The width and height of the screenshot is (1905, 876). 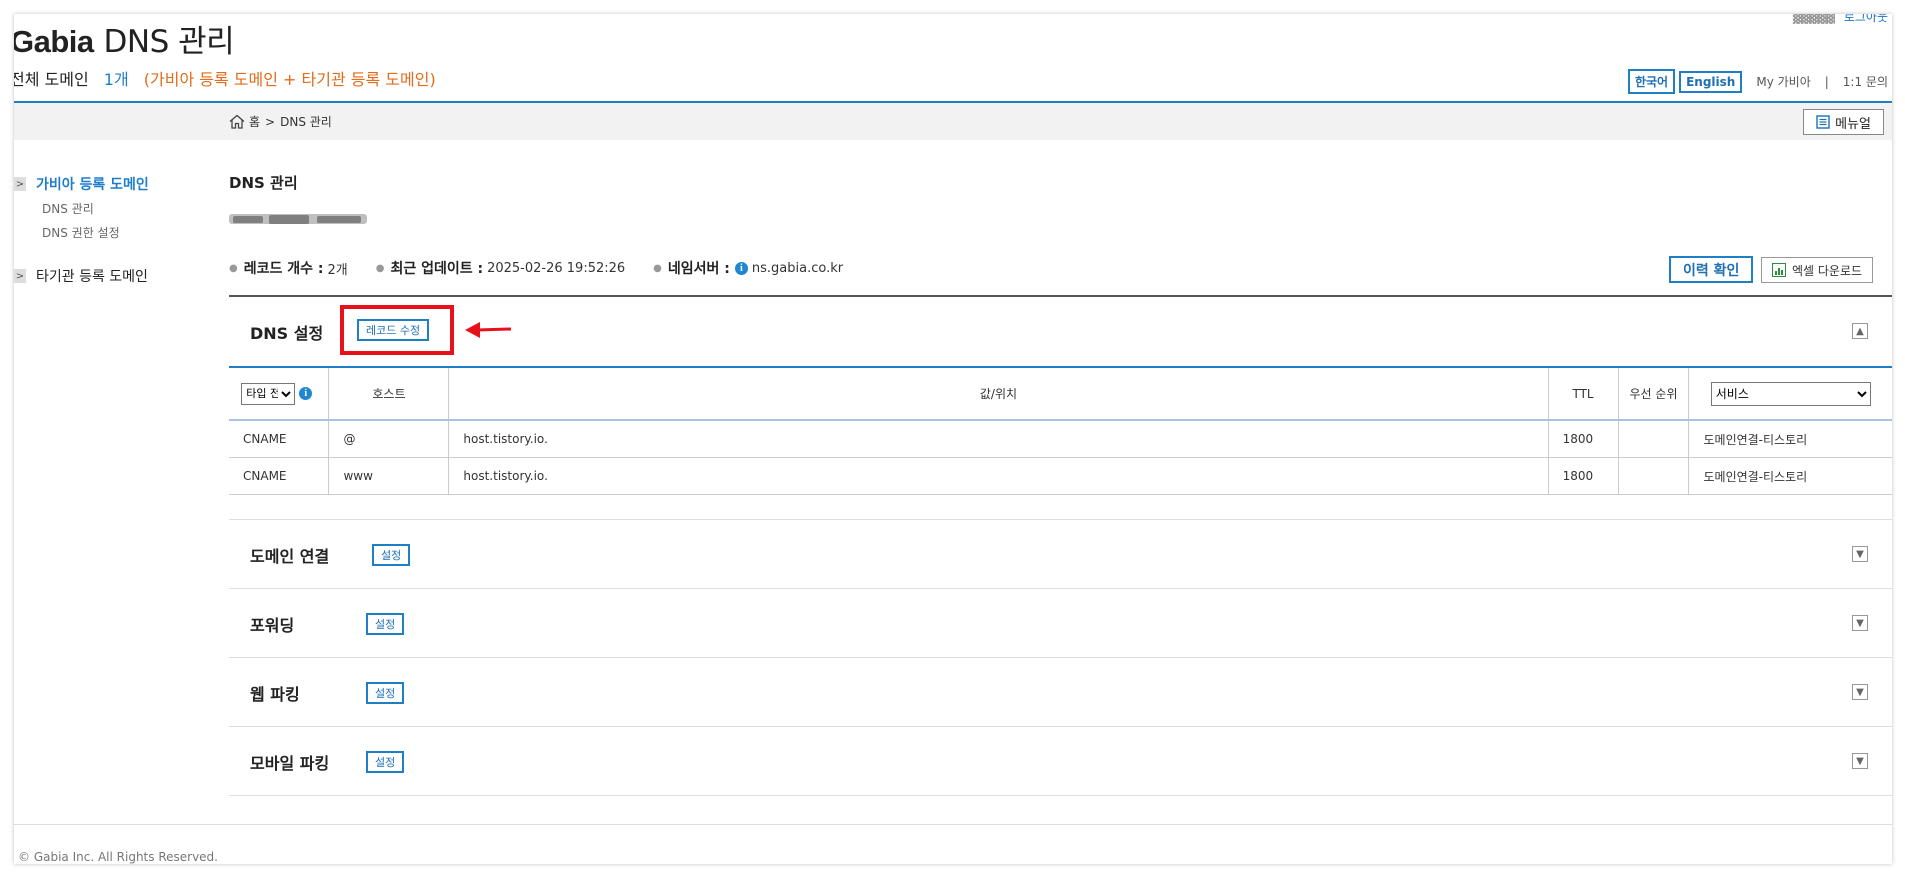 I want to click on logo-suffix: DNS 관리, so click(x=169, y=42).